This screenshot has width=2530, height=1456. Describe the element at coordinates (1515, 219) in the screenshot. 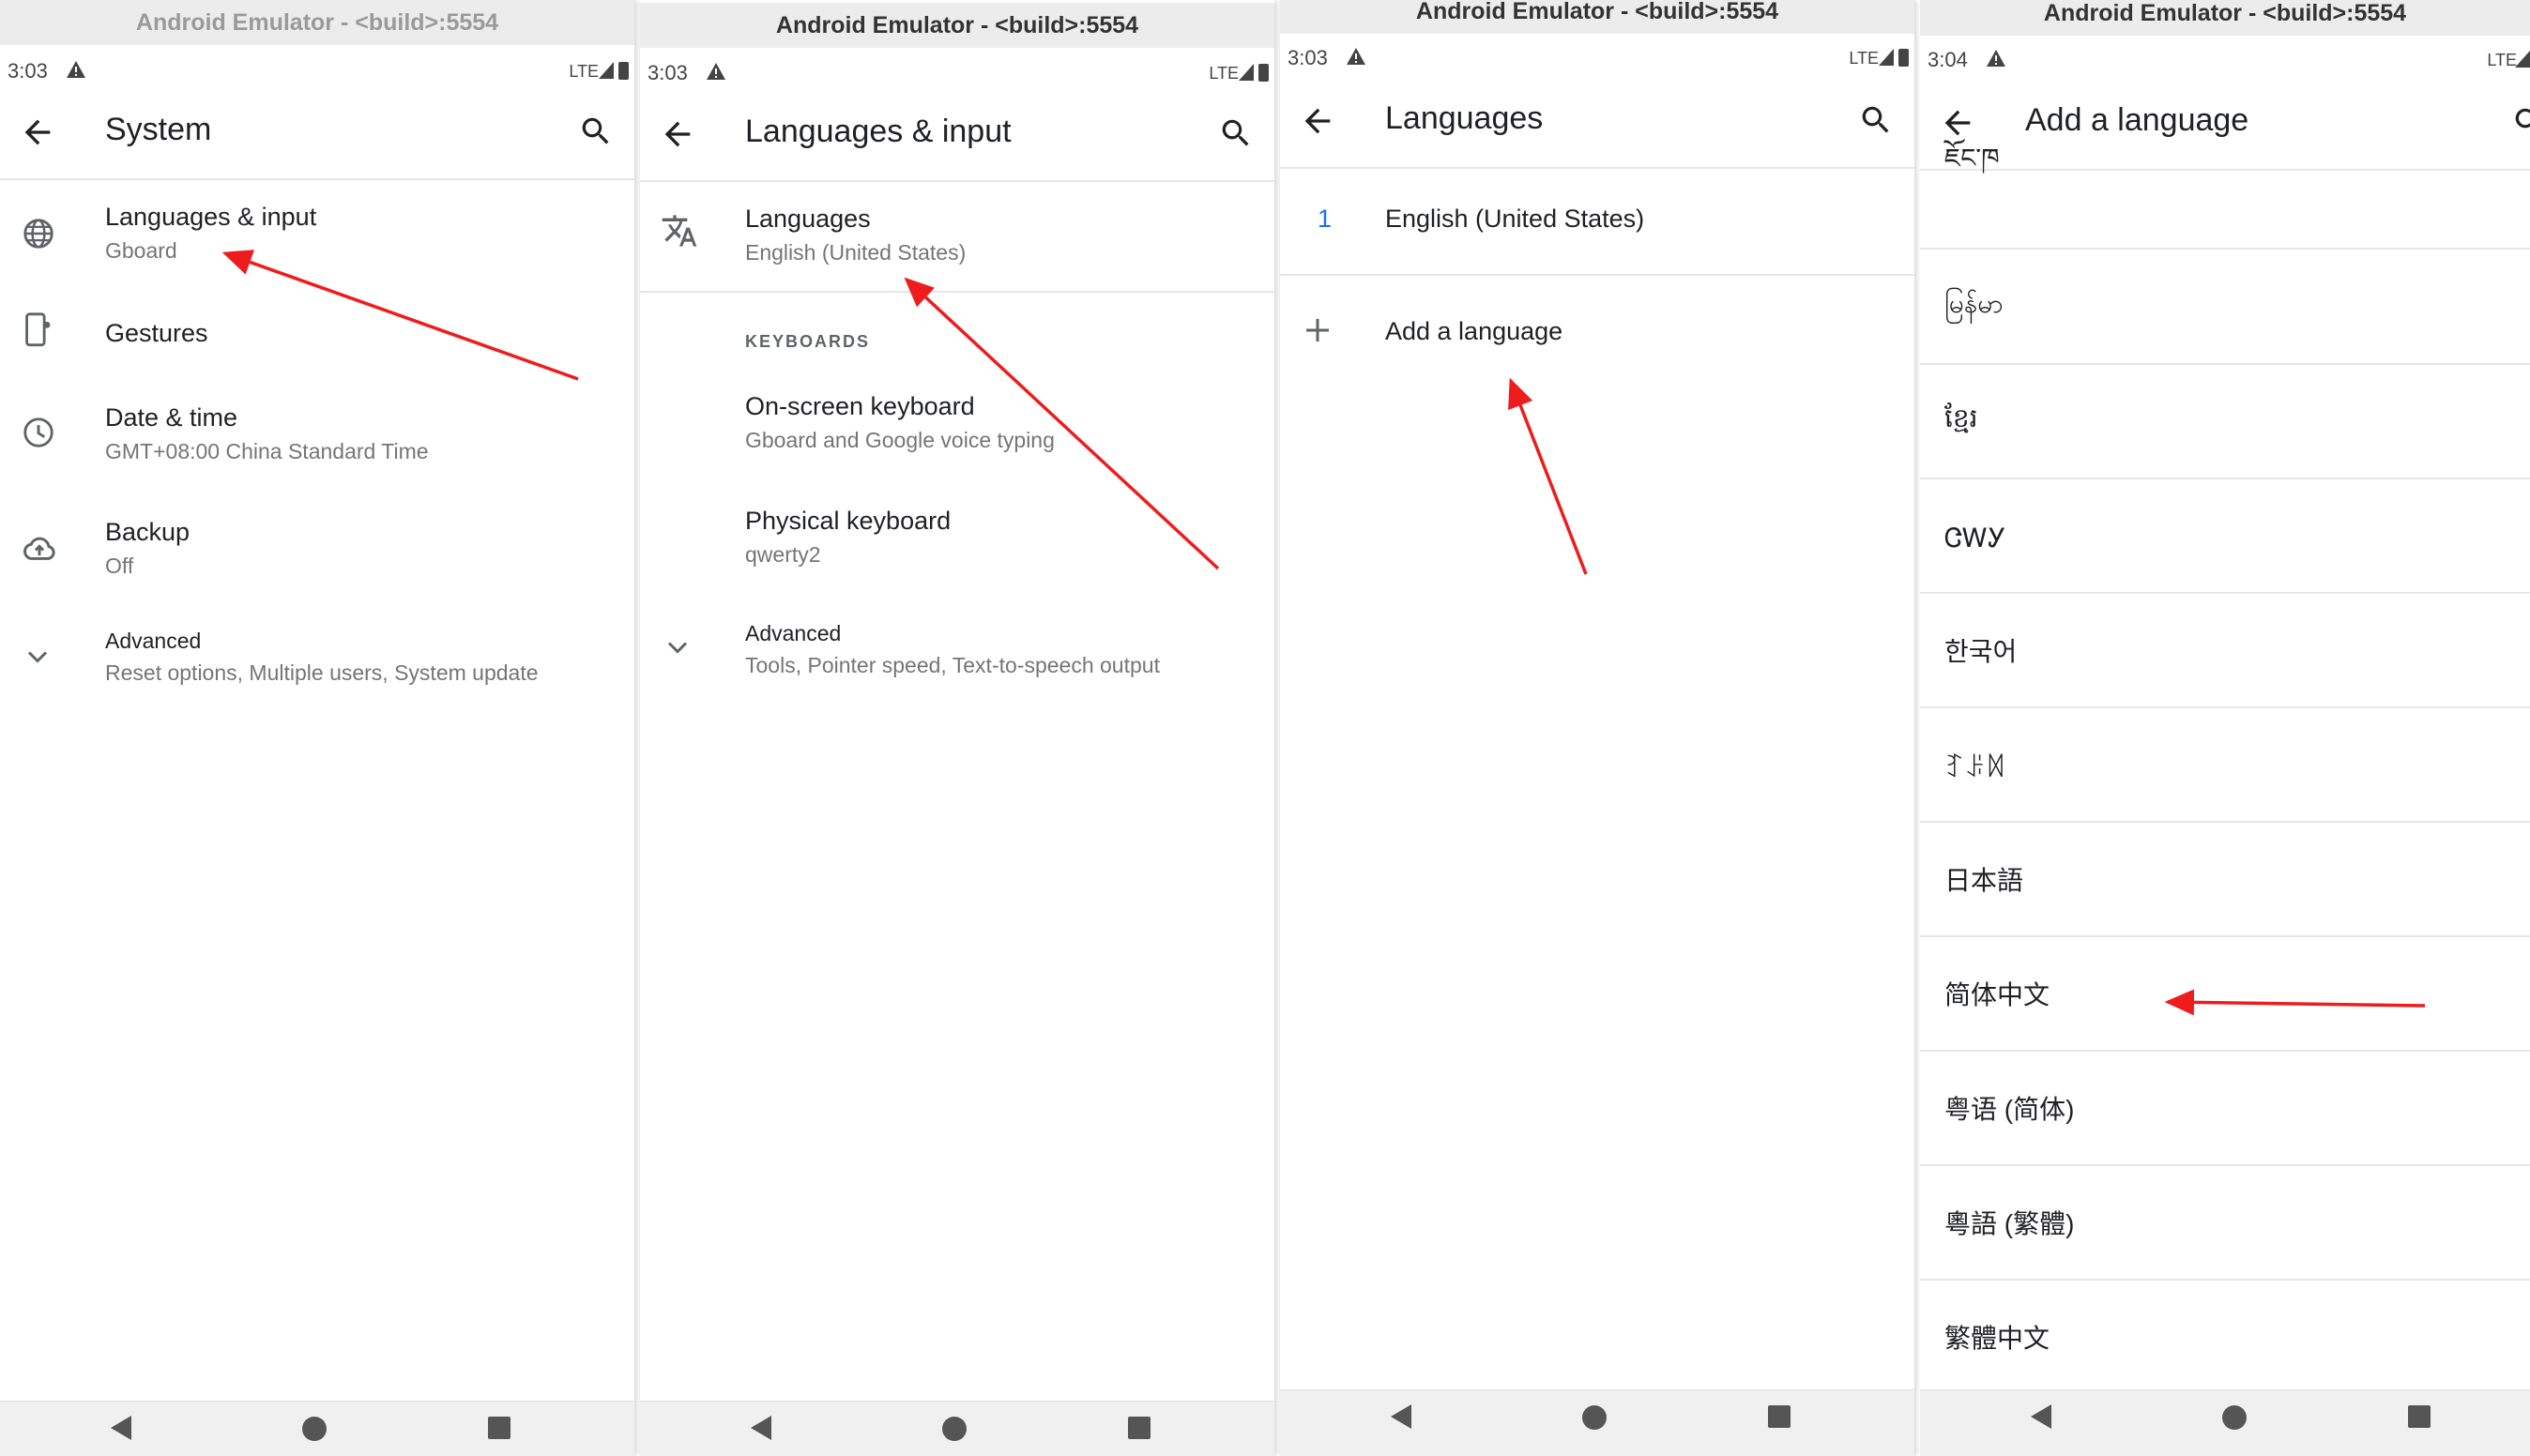

I see `language-name: English (United States)` at that location.